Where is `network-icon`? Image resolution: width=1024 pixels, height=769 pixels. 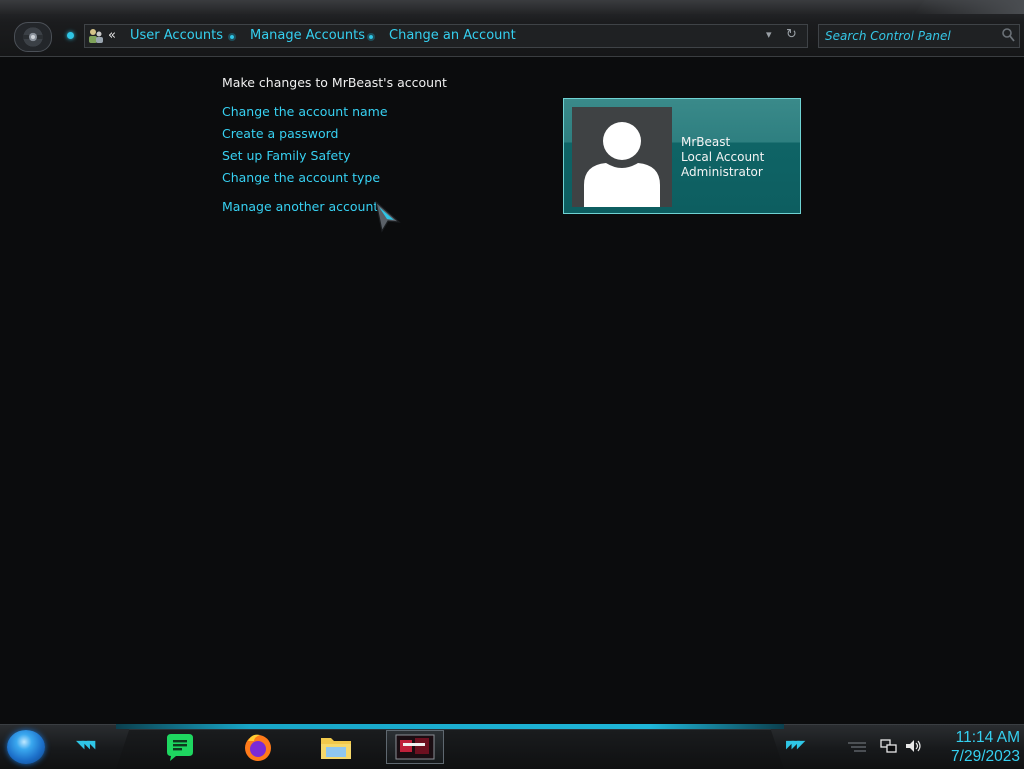 network-icon is located at coordinates (889, 746).